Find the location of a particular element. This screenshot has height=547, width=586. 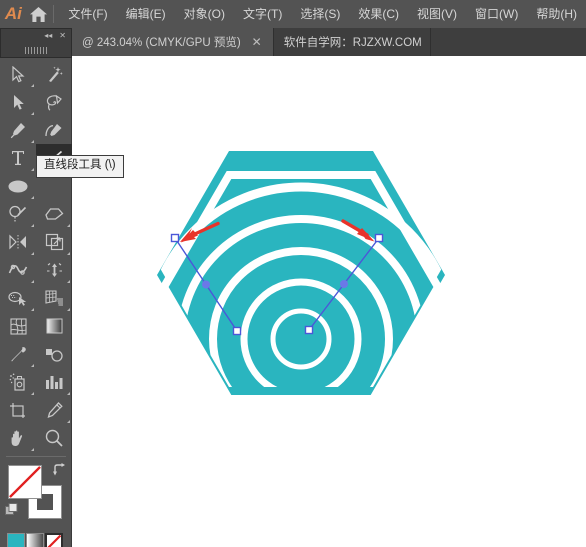

menu-select: 选择(S) is located at coordinates (320, 14).